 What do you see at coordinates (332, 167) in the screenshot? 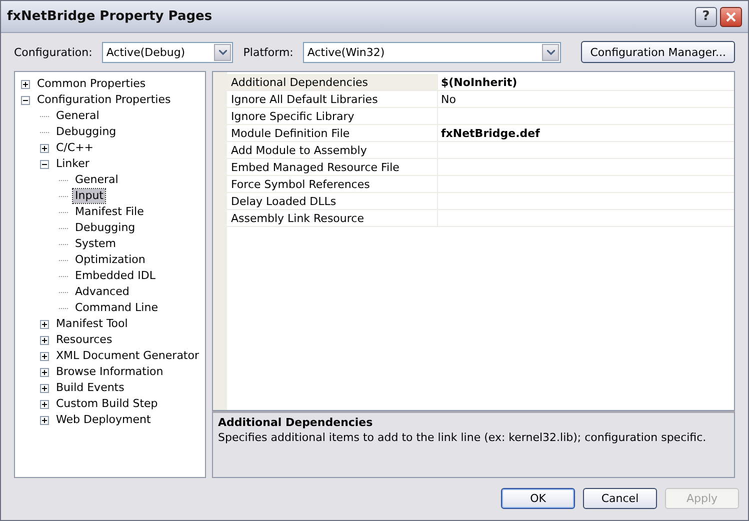
I see `property-name: Embed Managed Resource File` at bounding box center [332, 167].